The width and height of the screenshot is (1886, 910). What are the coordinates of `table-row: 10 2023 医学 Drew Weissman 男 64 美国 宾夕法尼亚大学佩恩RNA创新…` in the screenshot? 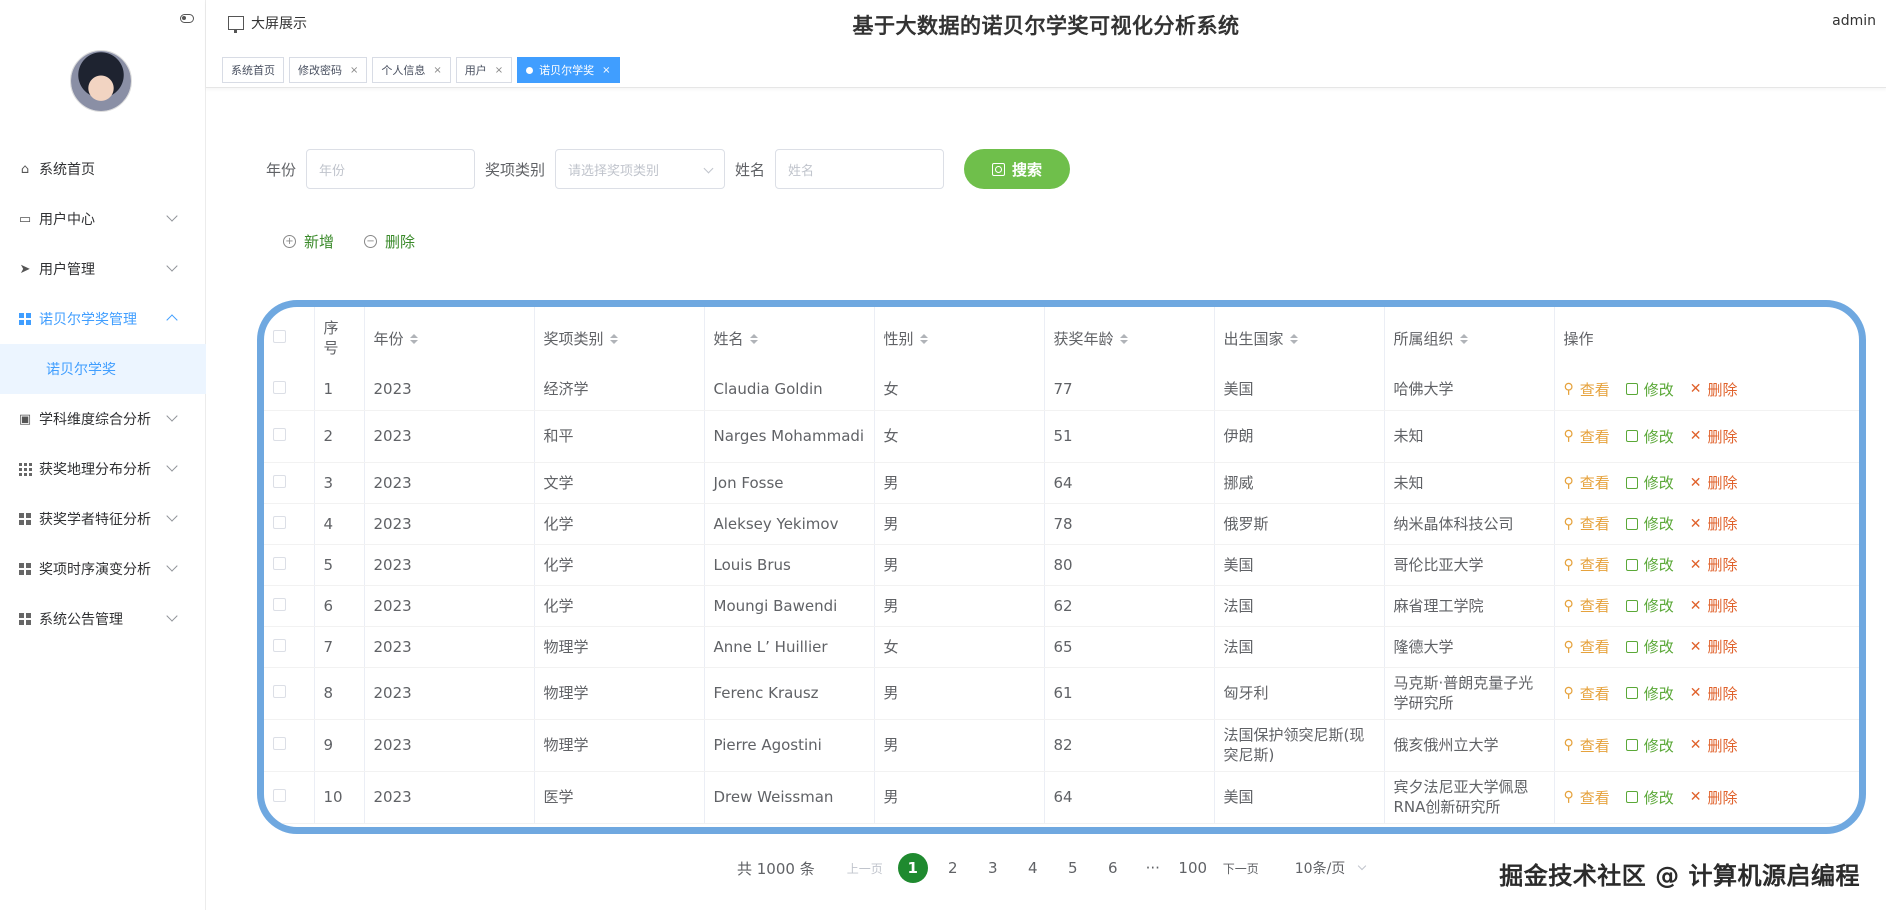 It's located at (1061, 797).